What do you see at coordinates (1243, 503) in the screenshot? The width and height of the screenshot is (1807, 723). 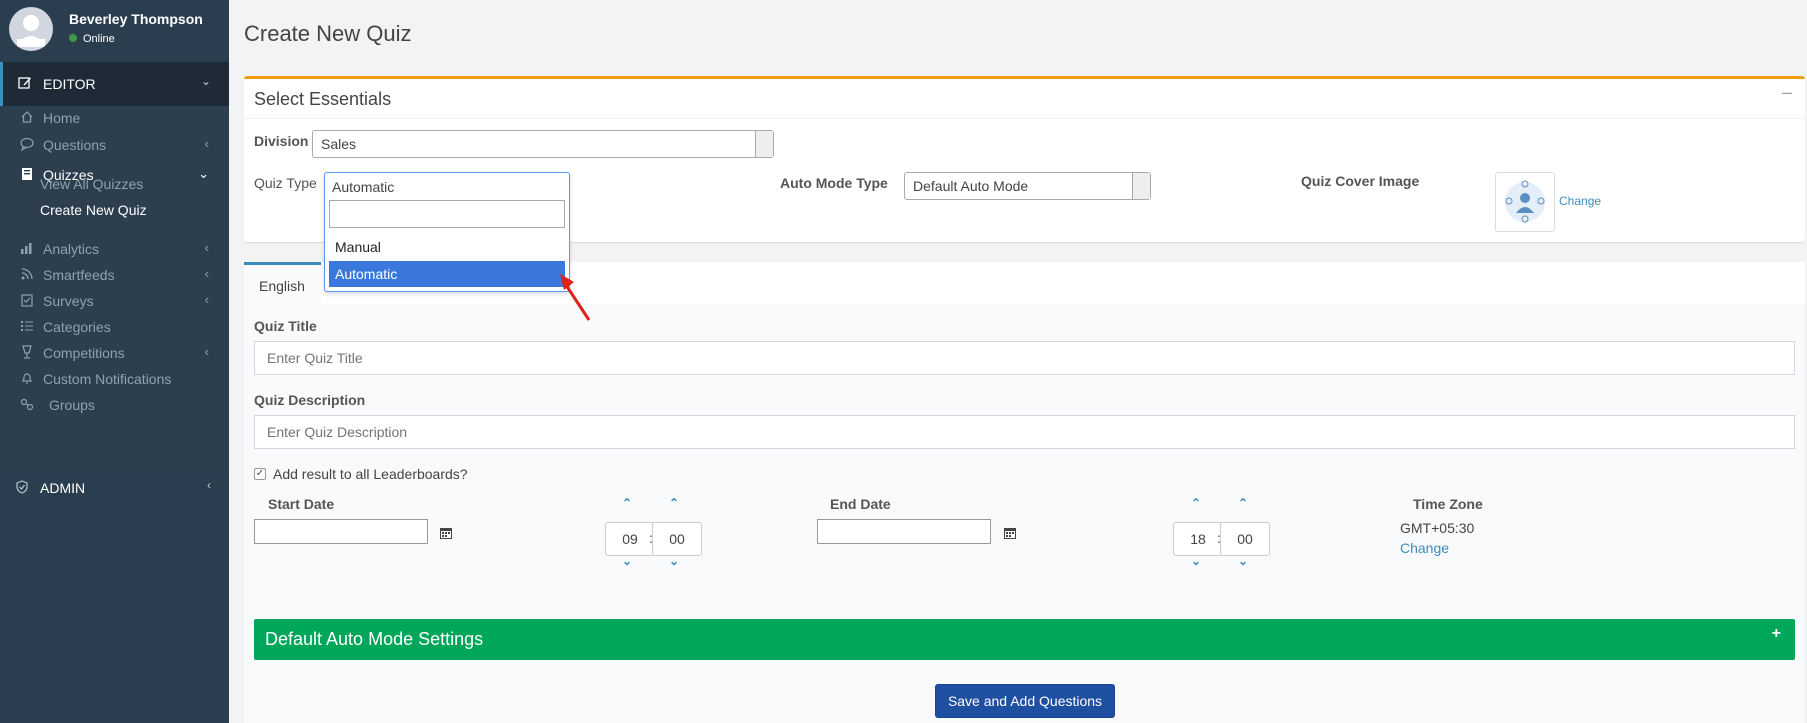 I see `end-minute-up-icon: ⌃` at bounding box center [1243, 503].